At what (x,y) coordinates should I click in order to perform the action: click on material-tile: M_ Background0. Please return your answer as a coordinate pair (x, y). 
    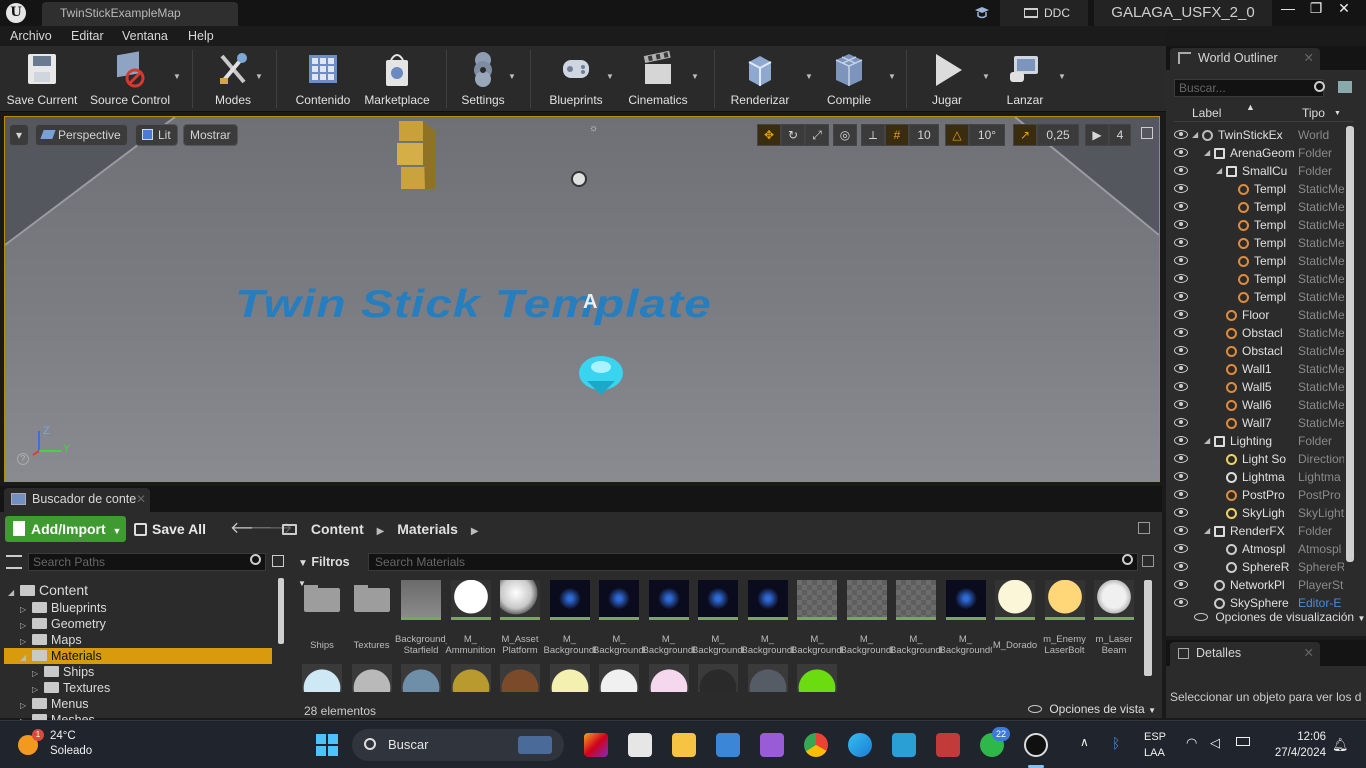
    Looking at the image, I should click on (570, 618).